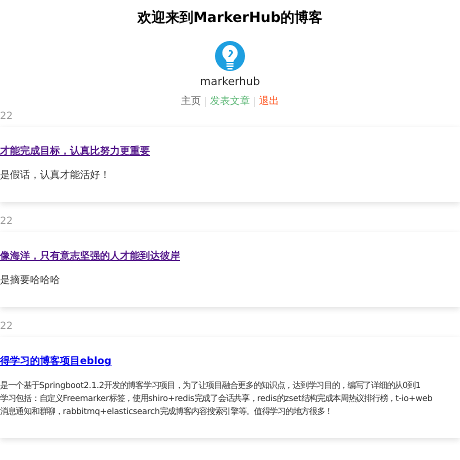 The image size is (460, 460). What do you see at coordinates (55, 175) in the screenshot?
I see `post-summary: 是假话，认真才能活好！` at bounding box center [55, 175].